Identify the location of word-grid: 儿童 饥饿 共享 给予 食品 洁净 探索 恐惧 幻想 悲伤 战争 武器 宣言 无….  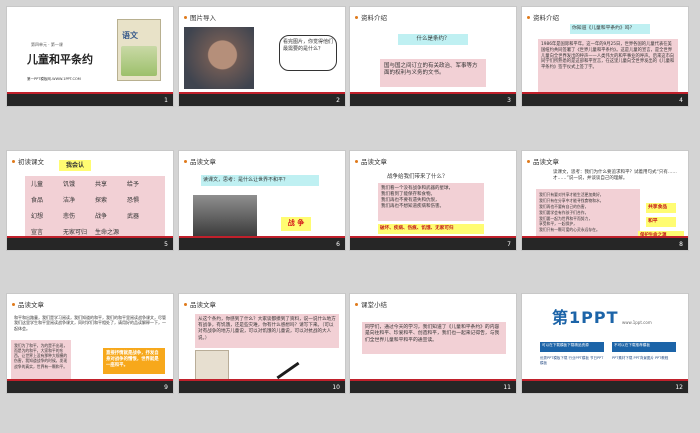
(95, 209).